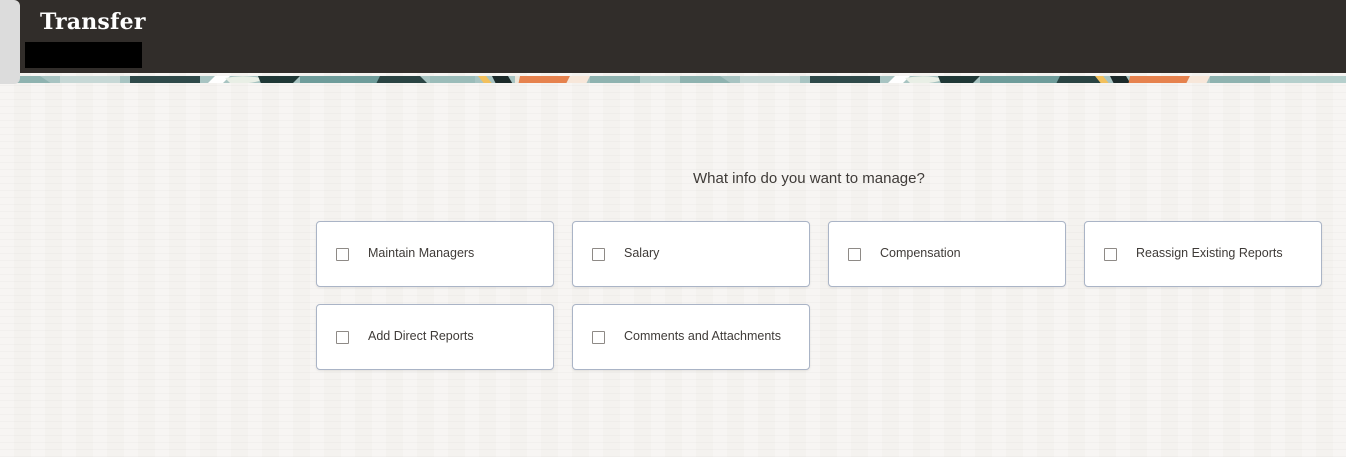 The width and height of the screenshot is (1346, 457). I want to click on option-maintain-managers: Maintain Managers, so click(435, 254).